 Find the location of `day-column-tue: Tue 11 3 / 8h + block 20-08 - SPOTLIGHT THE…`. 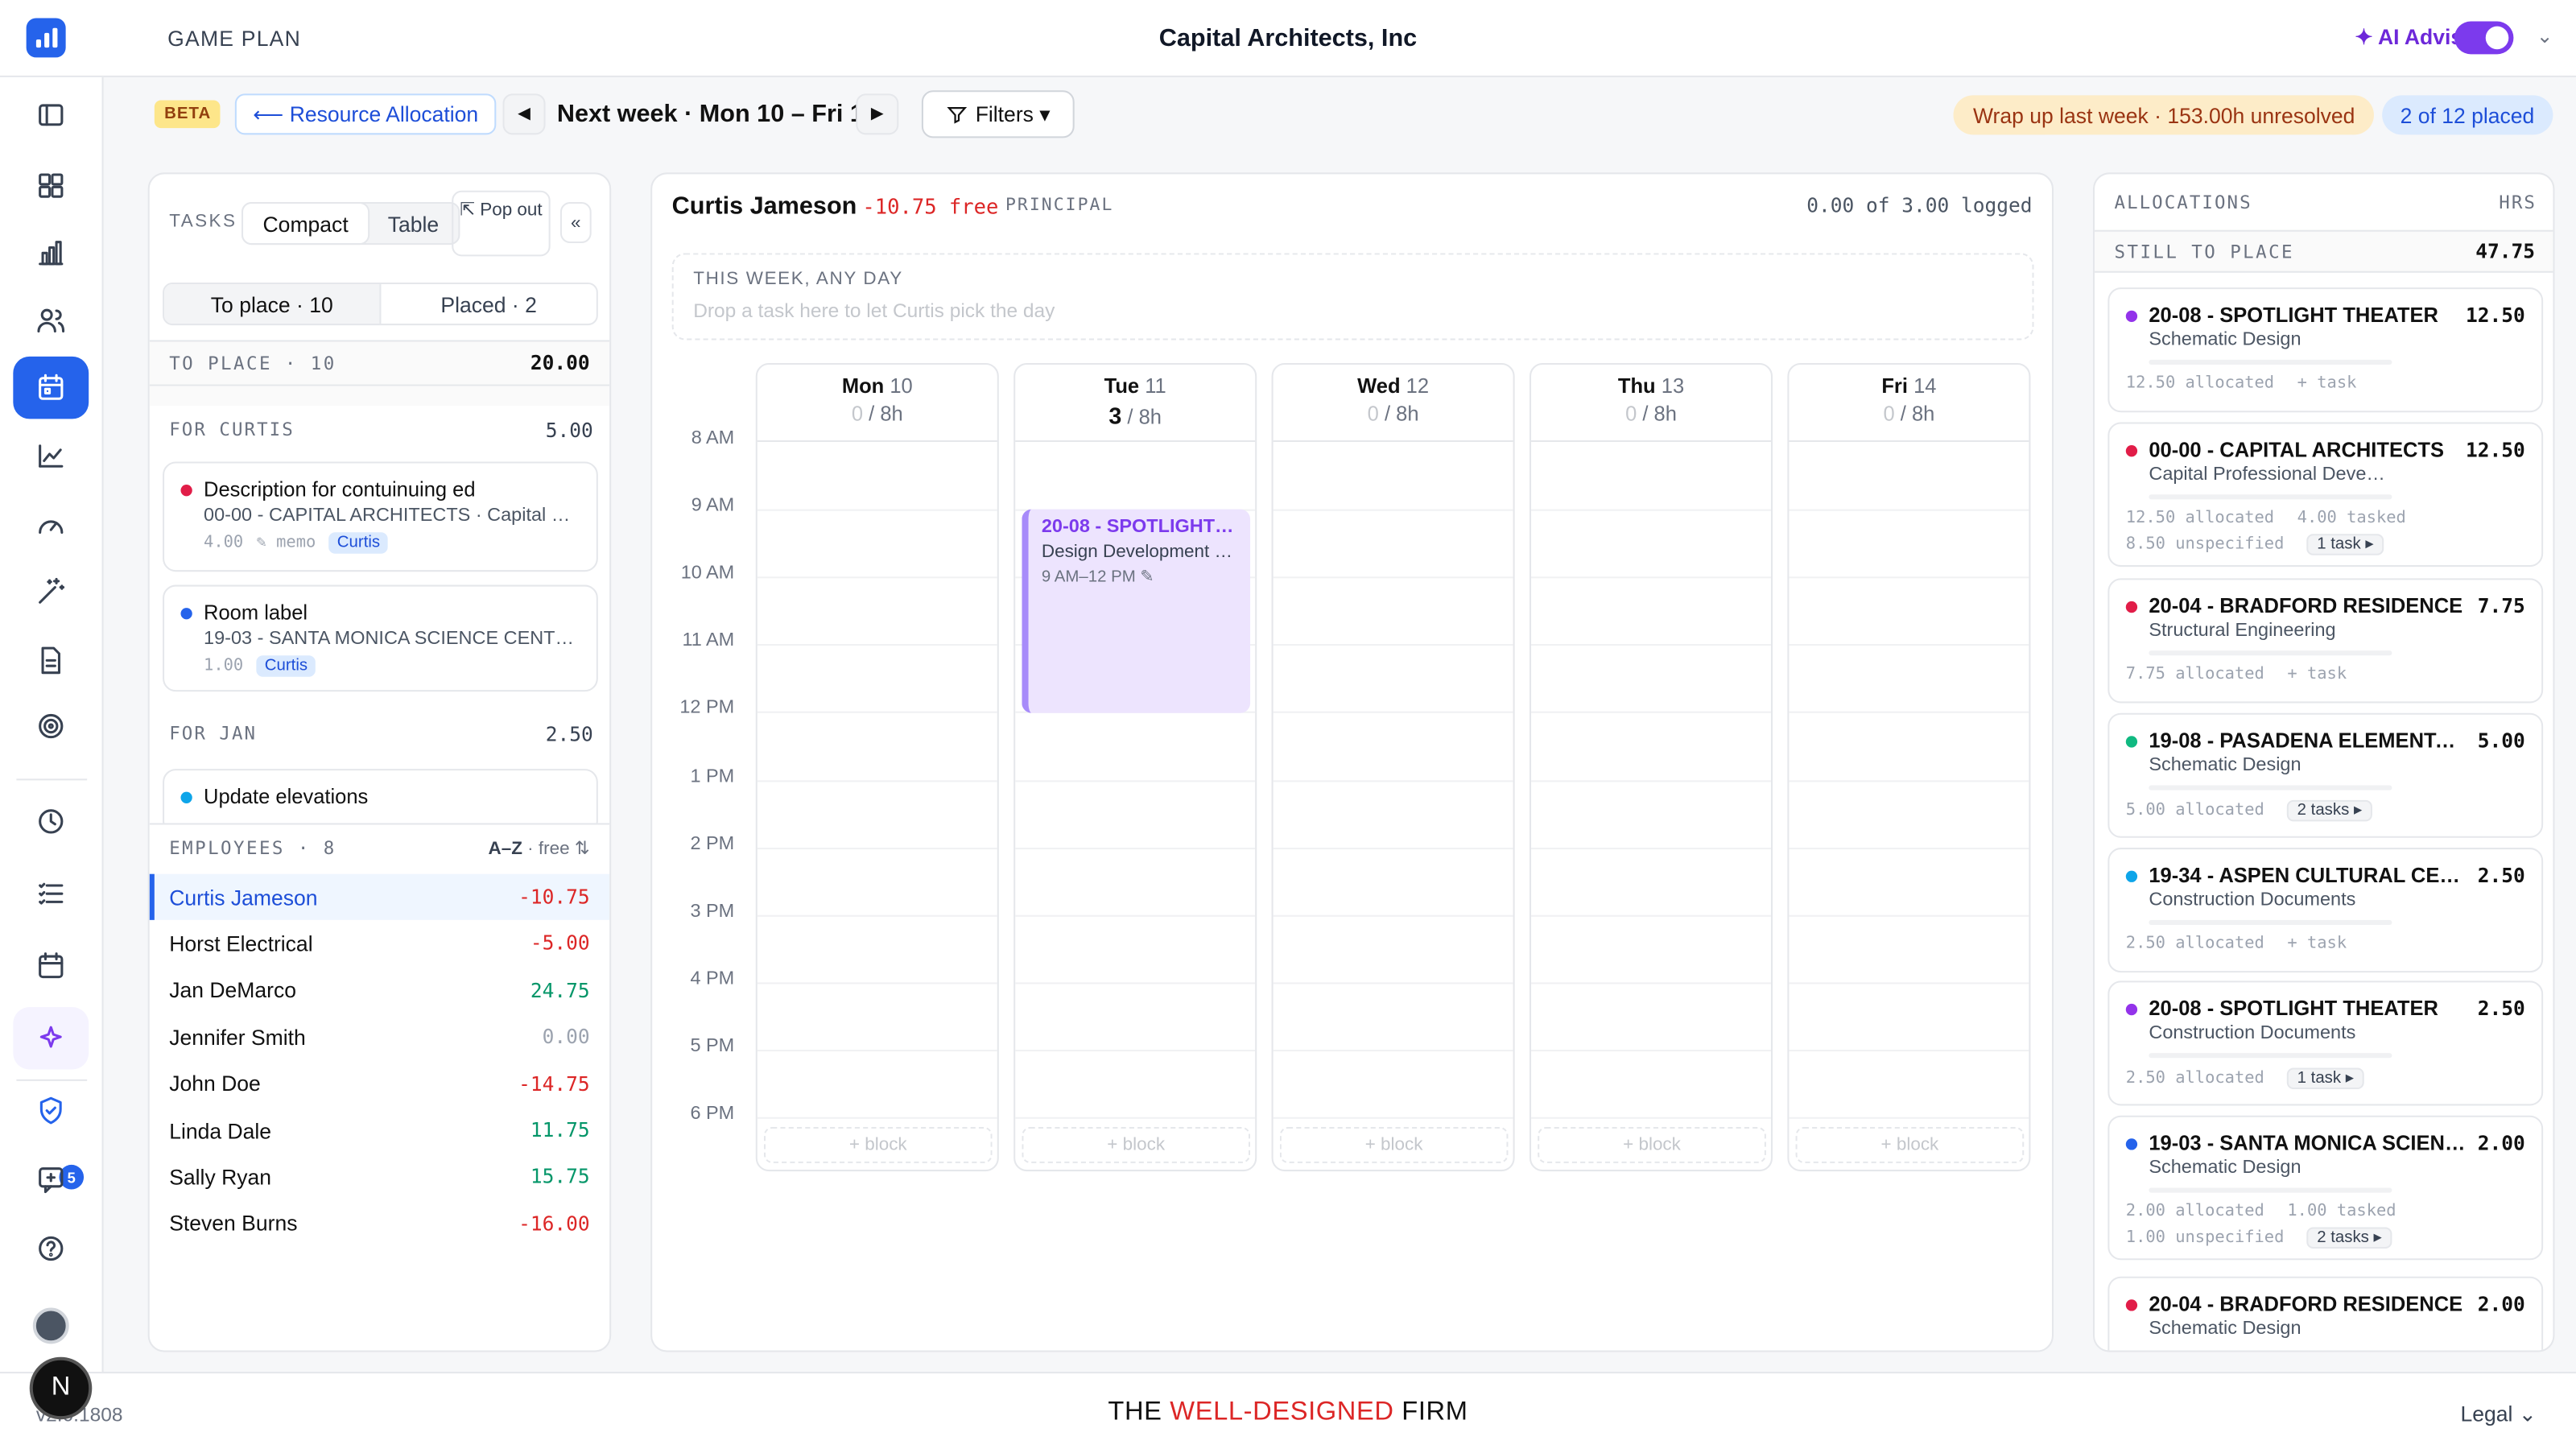

day-column-tue: Tue 11 3 / 8h + block 20-08 - SPOTLIGHT THE… is located at coordinates (1135, 767).